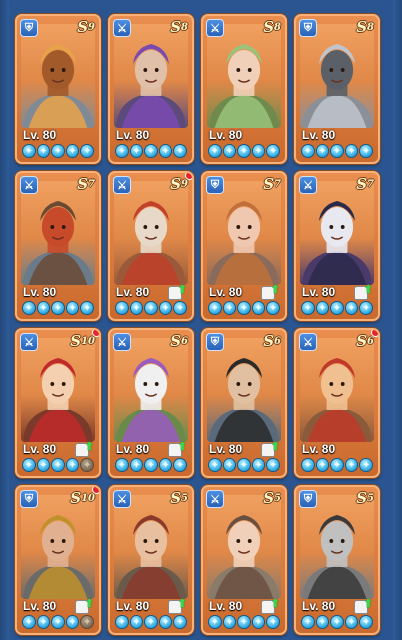 The height and width of the screenshot is (640, 402). I want to click on hero-card: ⛨ S9 Lv. 80 ✦ ✦ ✦ ✦ ✦, so click(58, 89).